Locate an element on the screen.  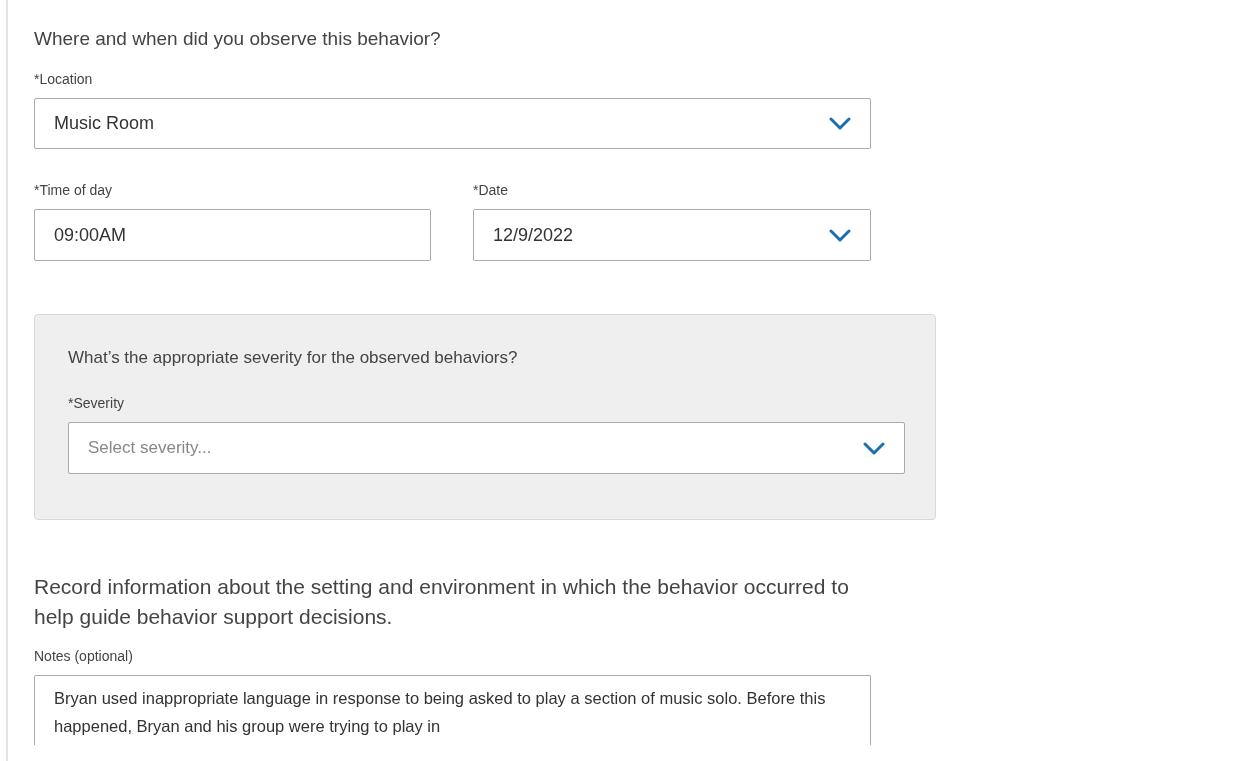
time-input: 09:00AM is located at coordinates (232, 235).